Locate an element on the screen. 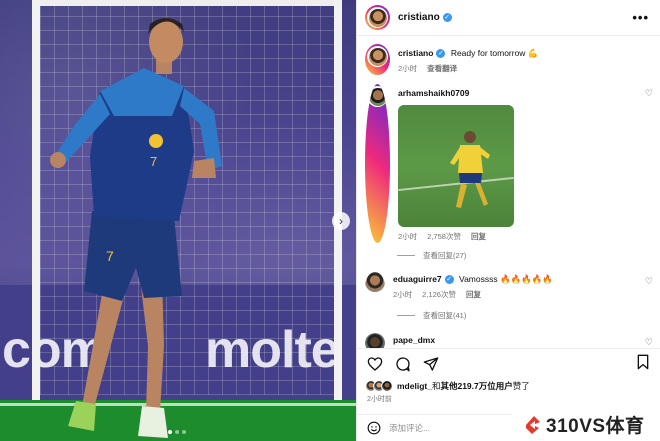 This screenshot has height=441, width=660. carousel-next-button: › is located at coordinates (341, 221).